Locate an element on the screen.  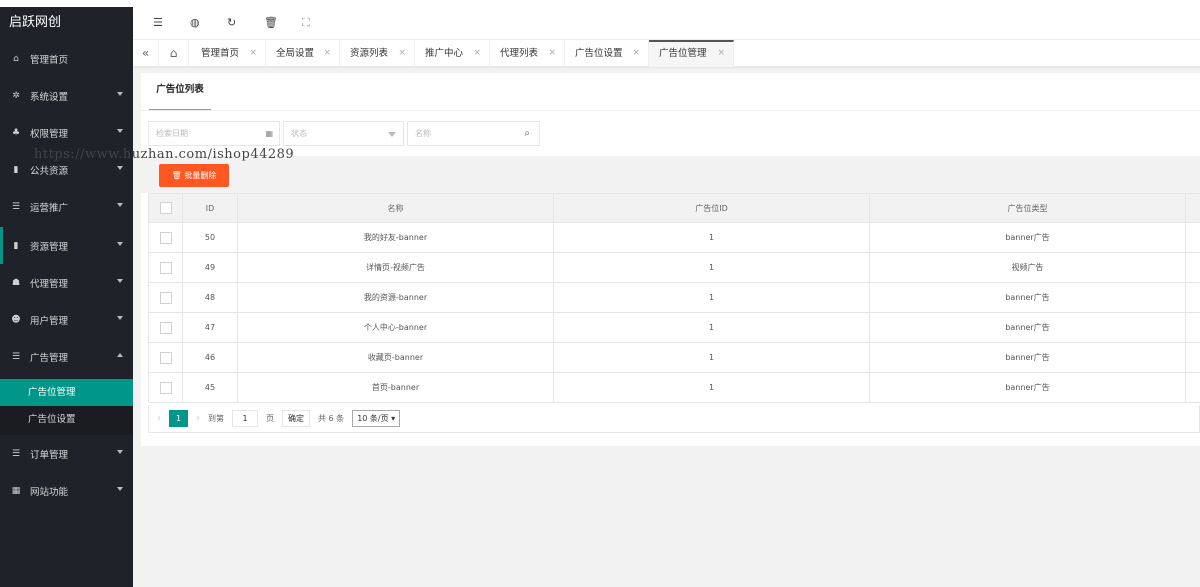
sidebar-item-label: 订单管理 is located at coordinates (49, 455).